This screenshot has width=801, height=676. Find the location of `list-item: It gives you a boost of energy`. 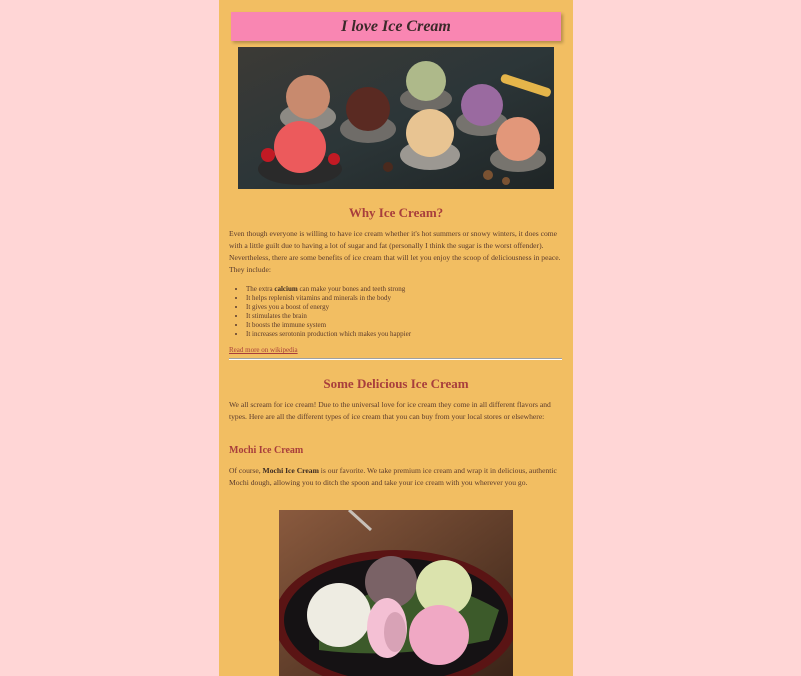

list-item: It gives you a boost of energy is located at coordinates (406, 307).